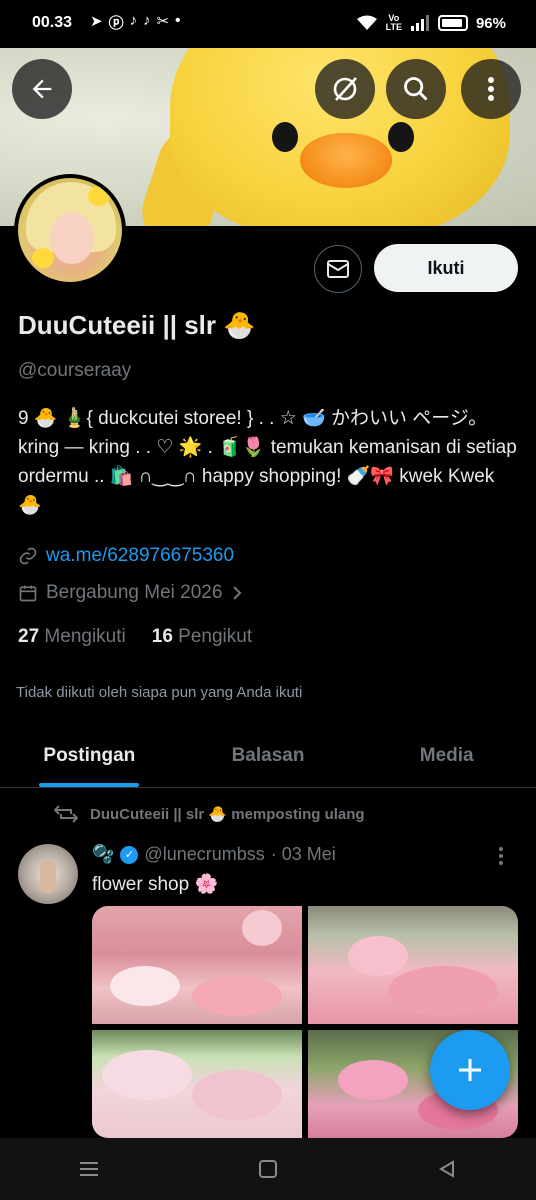 The image size is (536, 1200). I want to click on profile-link: wa.me/628976675360, so click(140, 556).